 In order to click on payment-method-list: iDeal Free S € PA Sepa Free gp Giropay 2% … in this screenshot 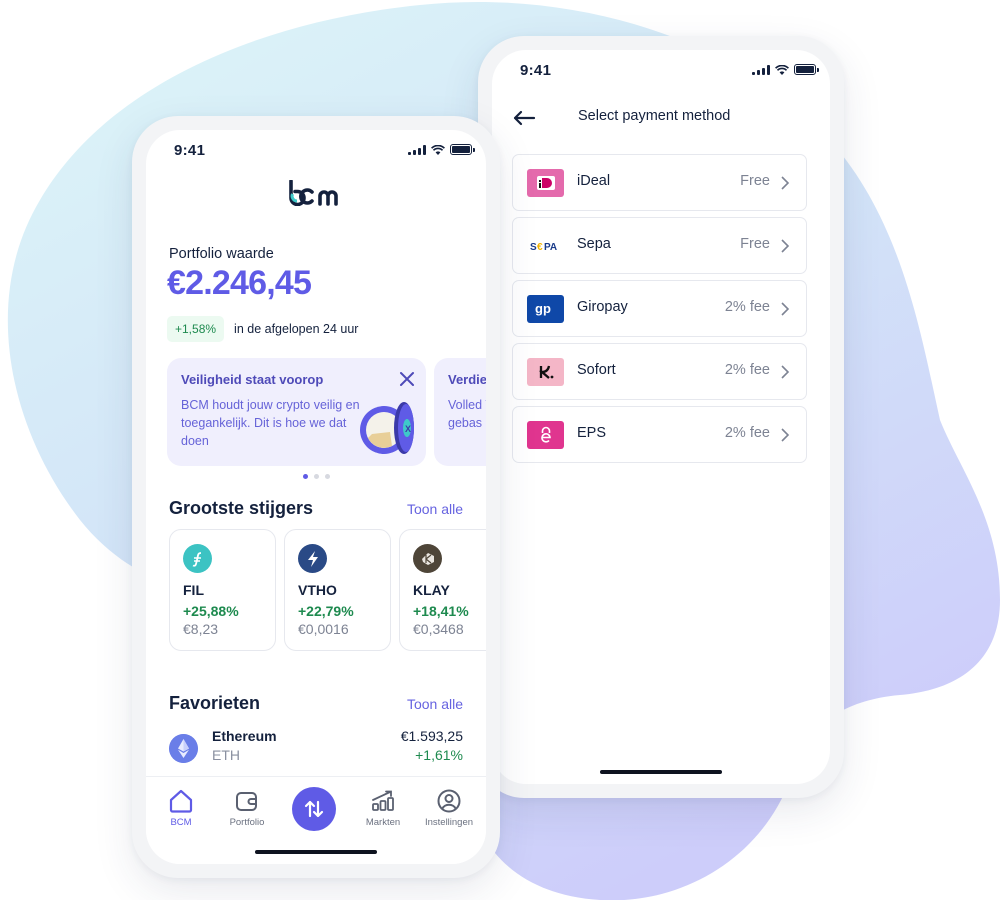, I will do `click(659, 311)`.